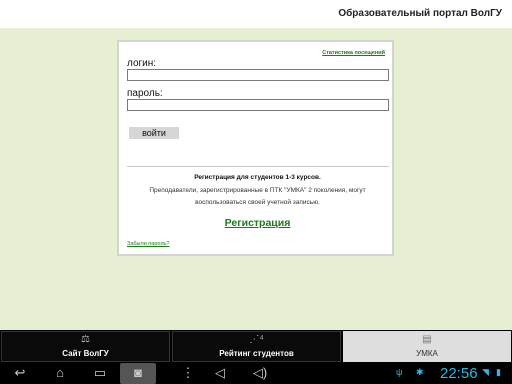 The width and height of the screenshot is (512, 384). I want to click on forgot-password-link: Забыли пароль?, so click(148, 244).